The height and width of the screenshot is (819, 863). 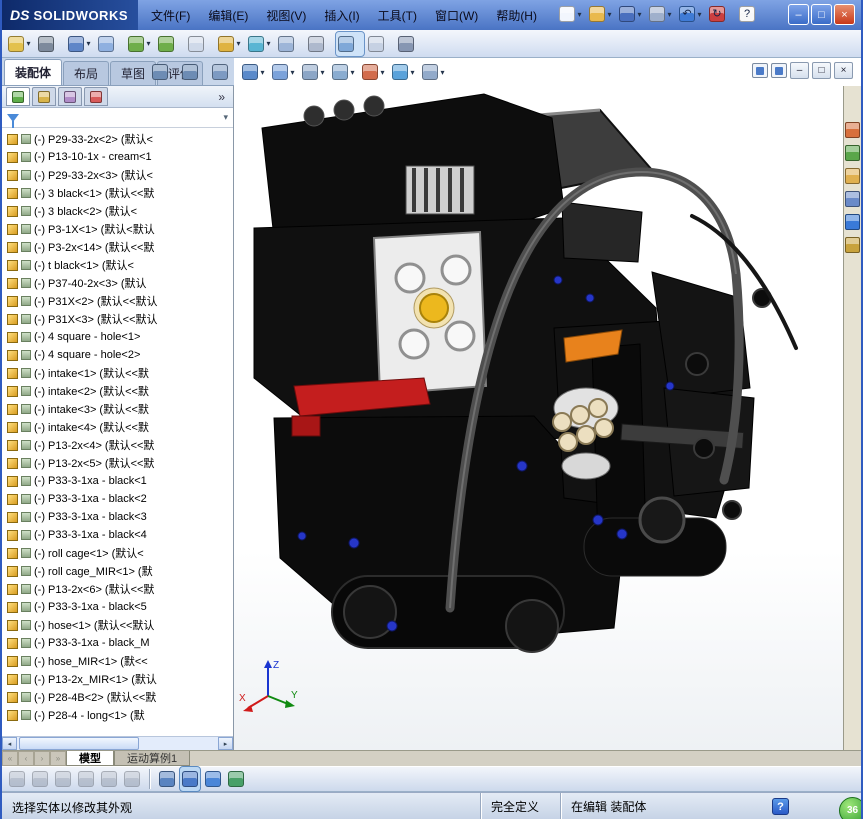 I want to click on rebuild-icon: ↻, so click(x=721, y=14).